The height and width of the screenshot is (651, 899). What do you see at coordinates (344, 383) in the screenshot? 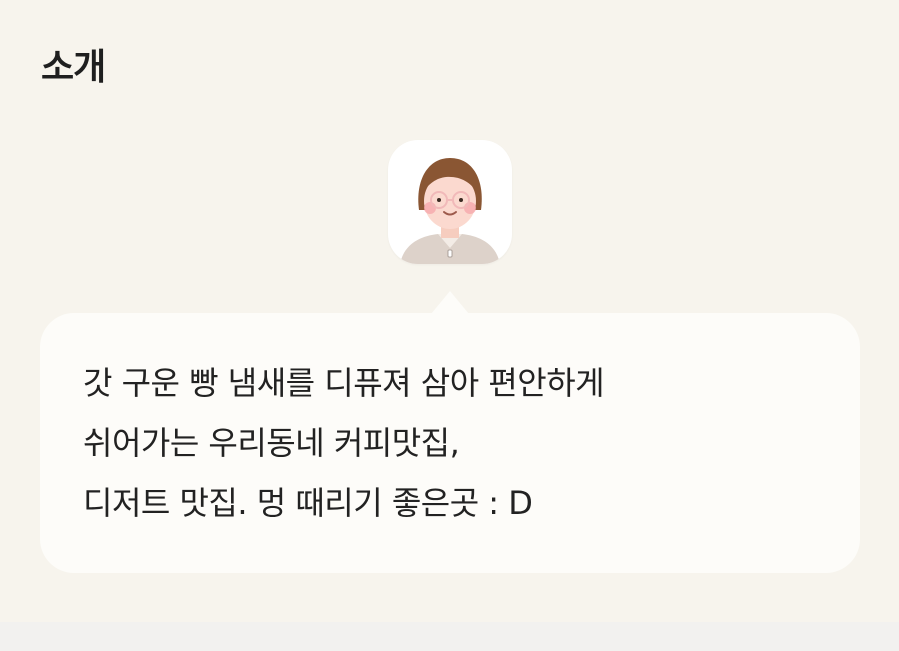
I see `intro-line-1: 갓 구운 빵 냄새를 디퓨져 삼아 편안하게` at bounding box center [344, 383].